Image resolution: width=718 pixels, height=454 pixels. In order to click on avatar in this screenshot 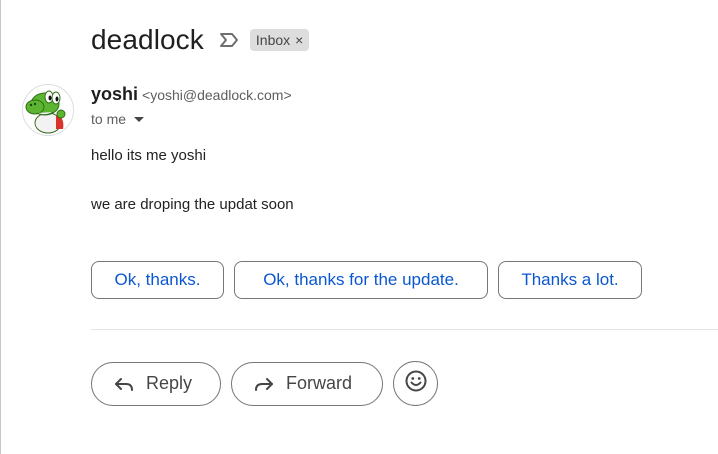, I will do `click(48, 110)`.